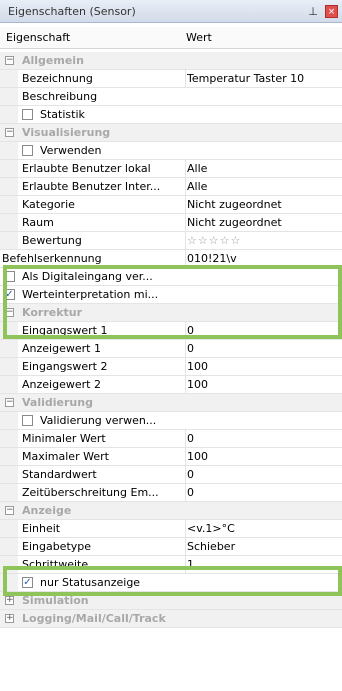  Describe the element at coordinates (171, 79) in the screenshot. I see `property-row: Bezeichnung Temperatur Taster 10` at that location.